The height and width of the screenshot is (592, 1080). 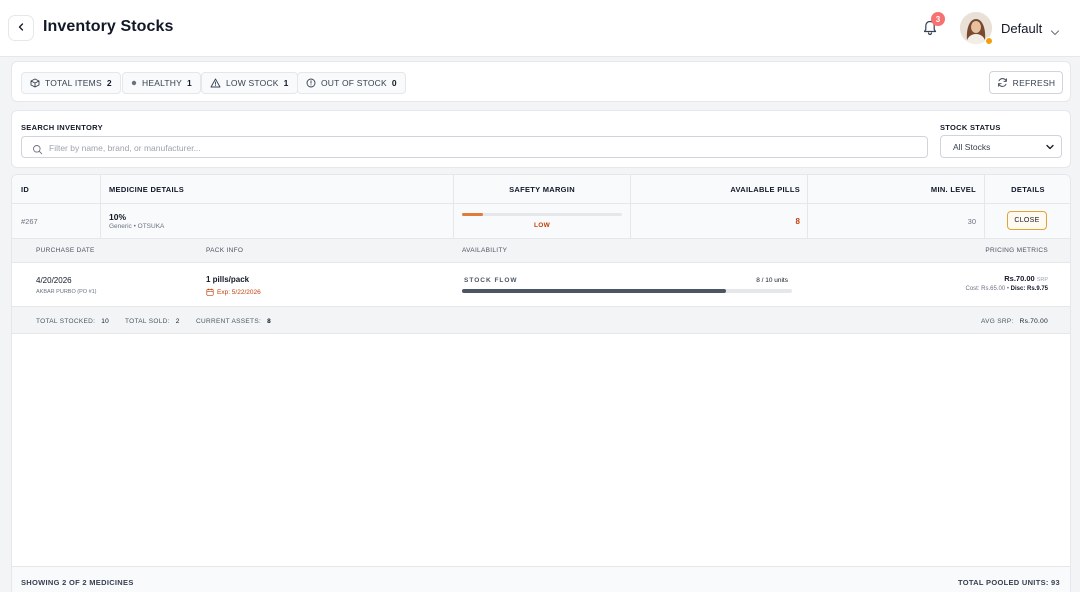 I want to click on alert-circle-icon, so click(x=311, y=83).